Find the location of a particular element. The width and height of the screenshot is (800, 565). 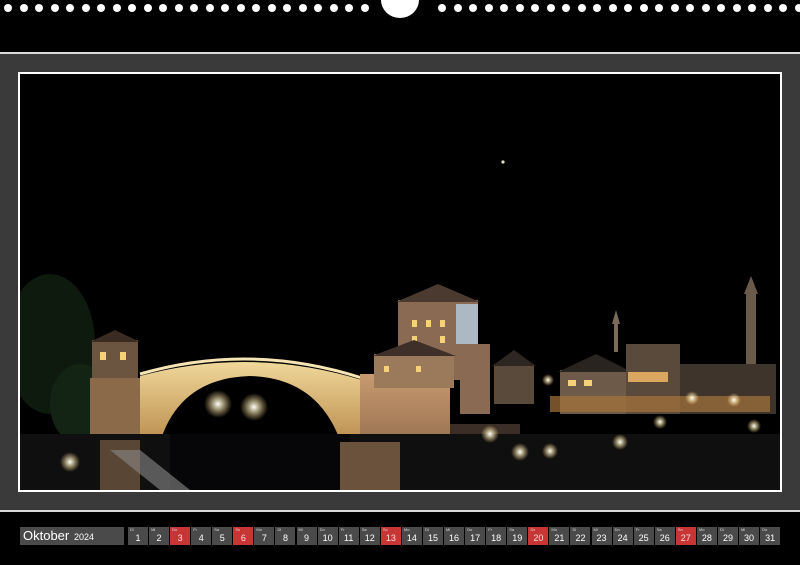

day-cell: Fr 4 is located at coordinates (201, 536).